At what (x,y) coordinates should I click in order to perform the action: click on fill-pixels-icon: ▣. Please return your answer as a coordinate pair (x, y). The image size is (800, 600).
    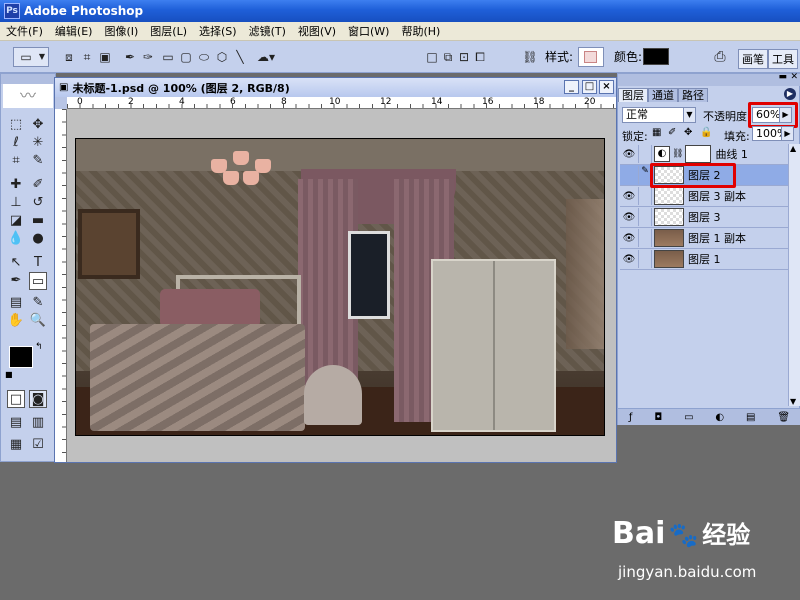
    Looking at the image, I should click on (105, 57).